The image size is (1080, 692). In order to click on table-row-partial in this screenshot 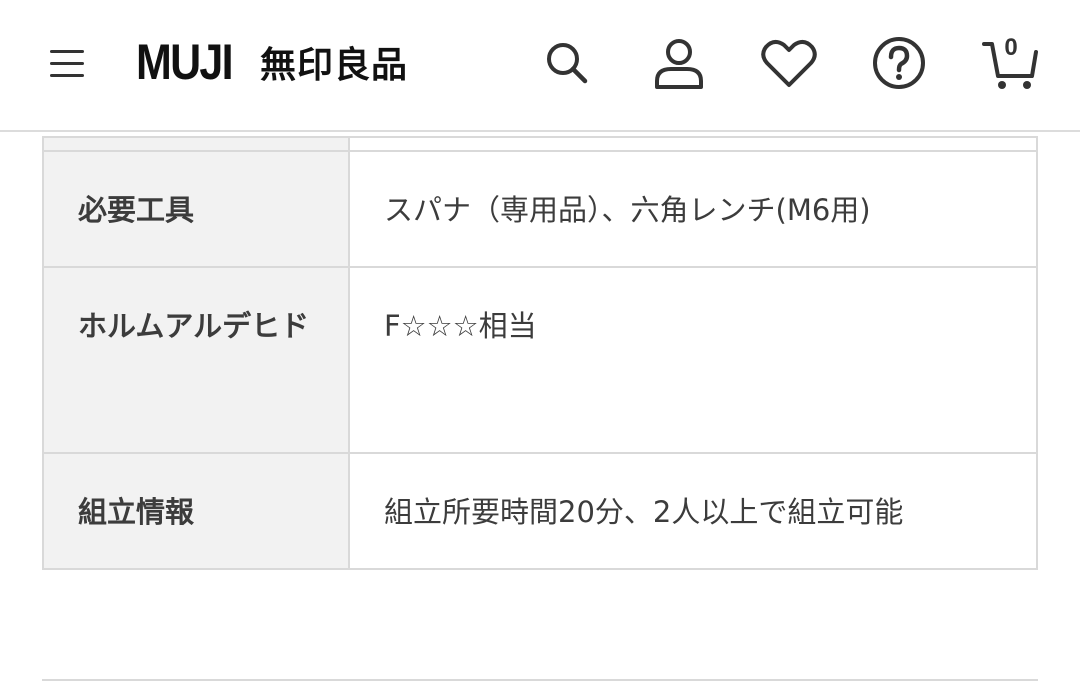, I will do `click(540, 144)`.